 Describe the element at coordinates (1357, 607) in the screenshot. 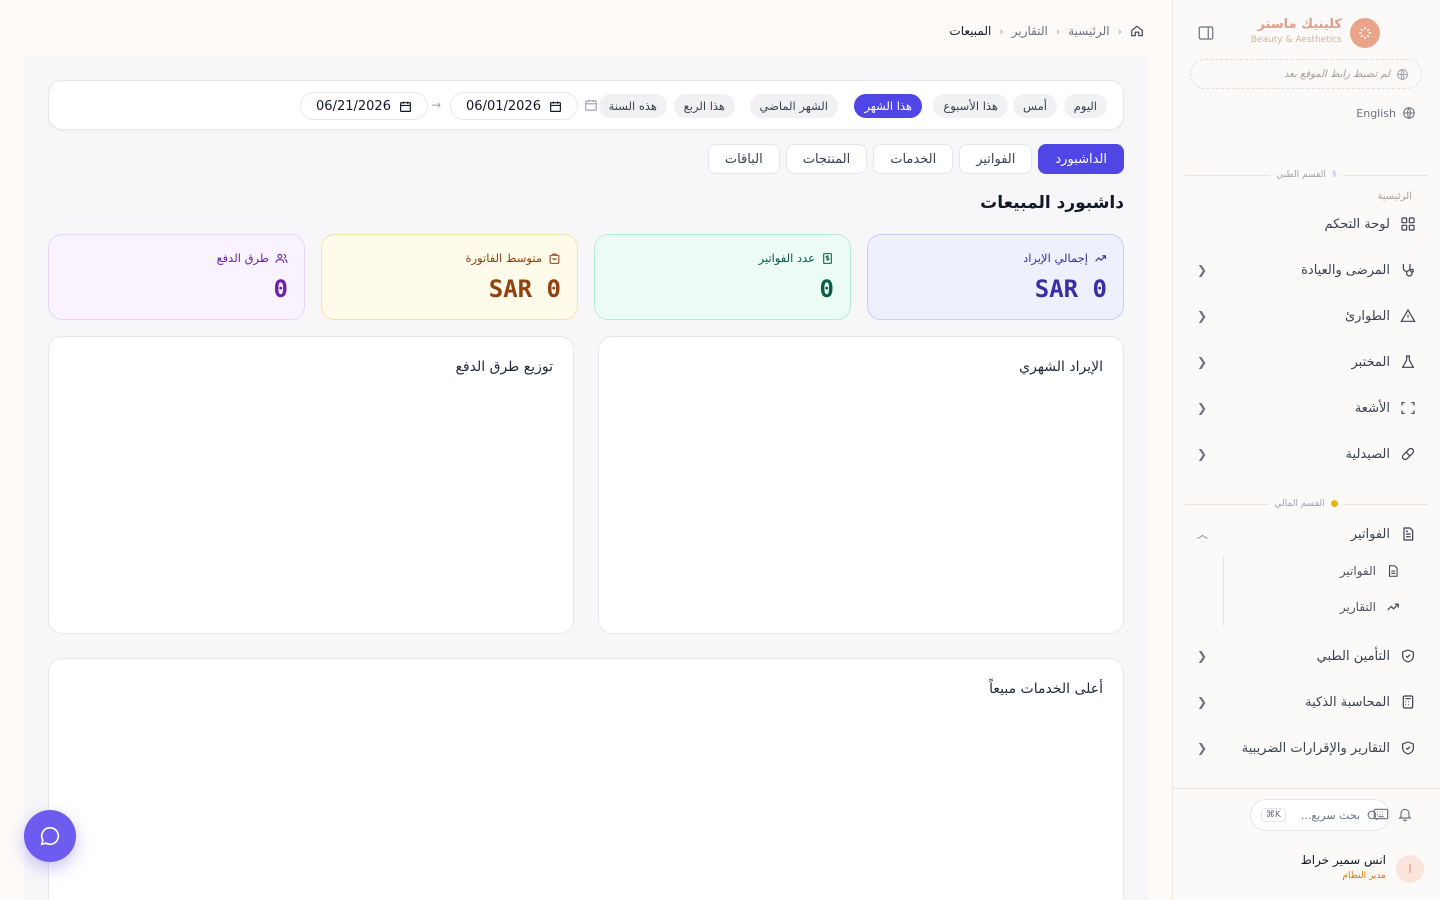

I see `sidebar-subitem-label: التقارير` at that location.